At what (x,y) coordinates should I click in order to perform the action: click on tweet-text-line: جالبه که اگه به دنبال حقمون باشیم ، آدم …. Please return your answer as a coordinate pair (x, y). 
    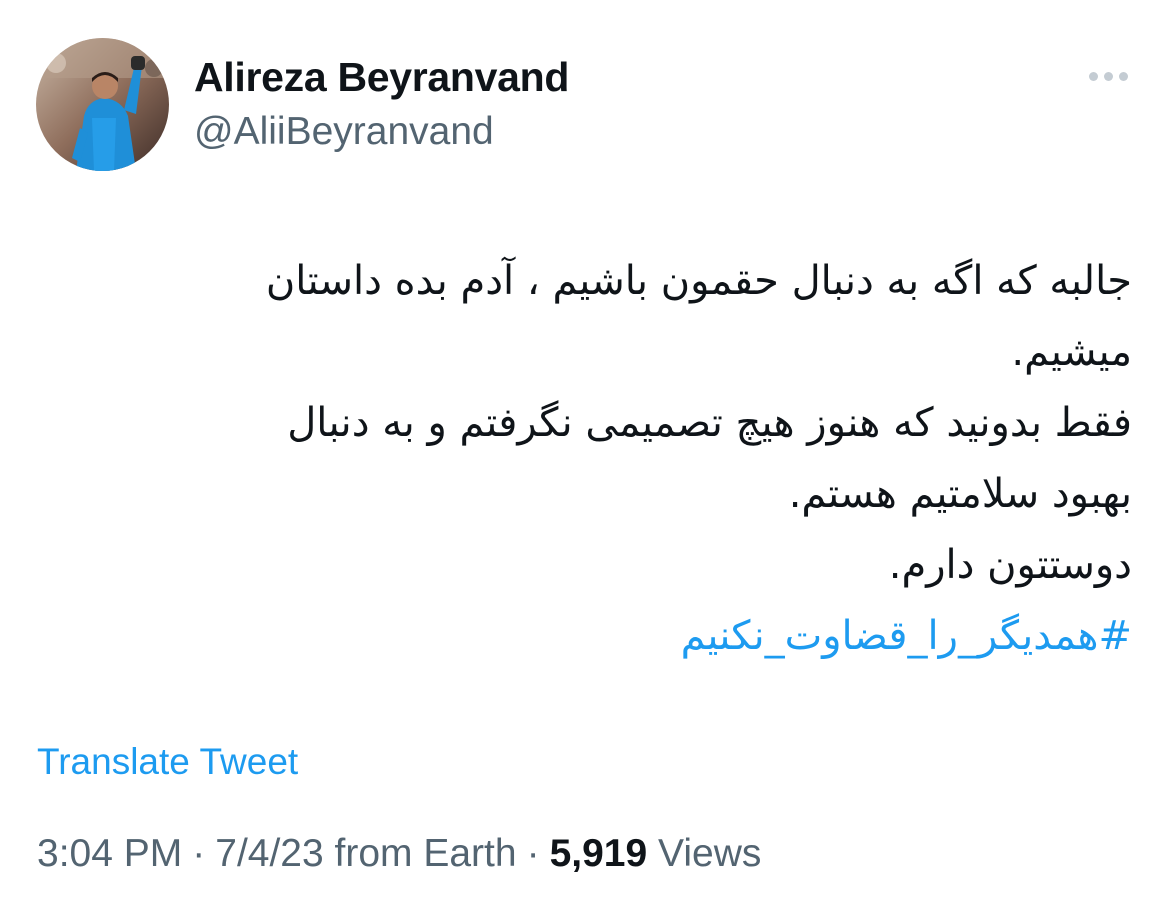
    Looking at the image, I should click on (698, 281).